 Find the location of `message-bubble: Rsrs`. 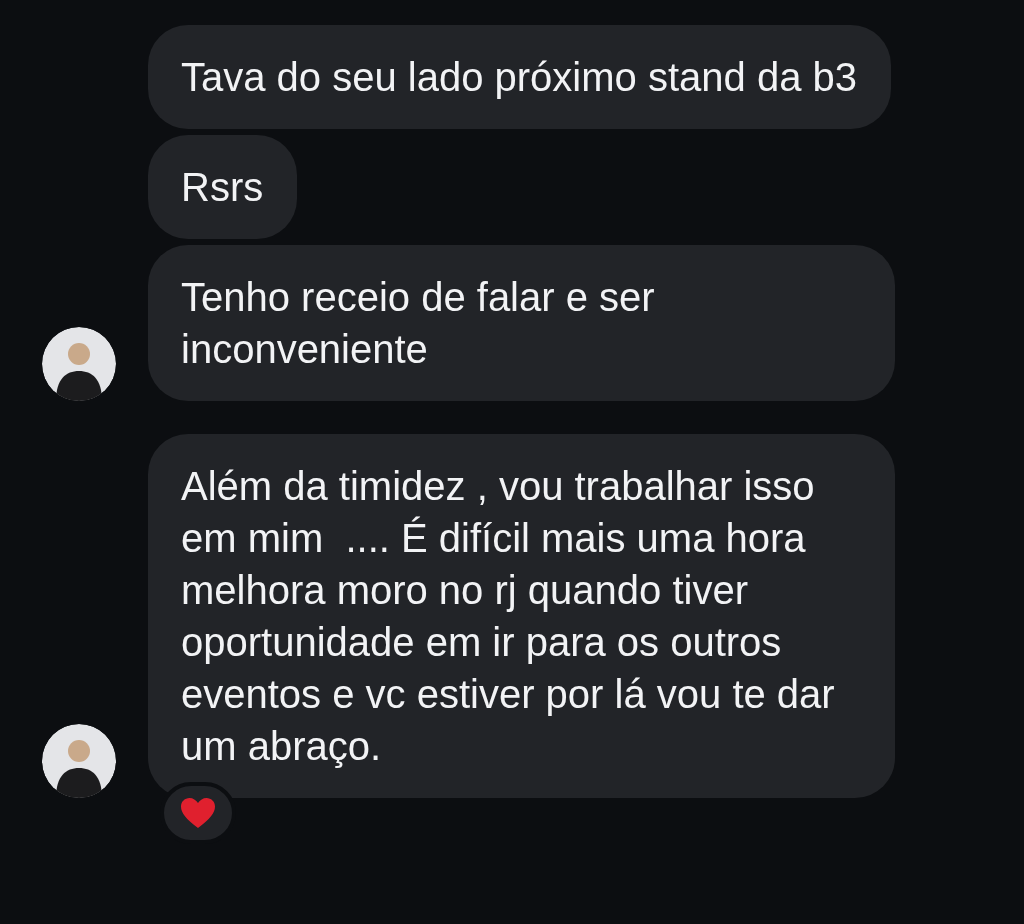

message-bubble: Rsrs is located at coordinates (223, 187).